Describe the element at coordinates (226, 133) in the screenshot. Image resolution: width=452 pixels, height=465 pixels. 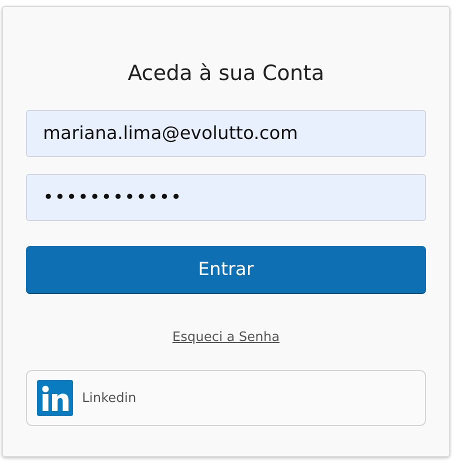
I see `email-field: mariana.lima@evolutto.com` at that location.